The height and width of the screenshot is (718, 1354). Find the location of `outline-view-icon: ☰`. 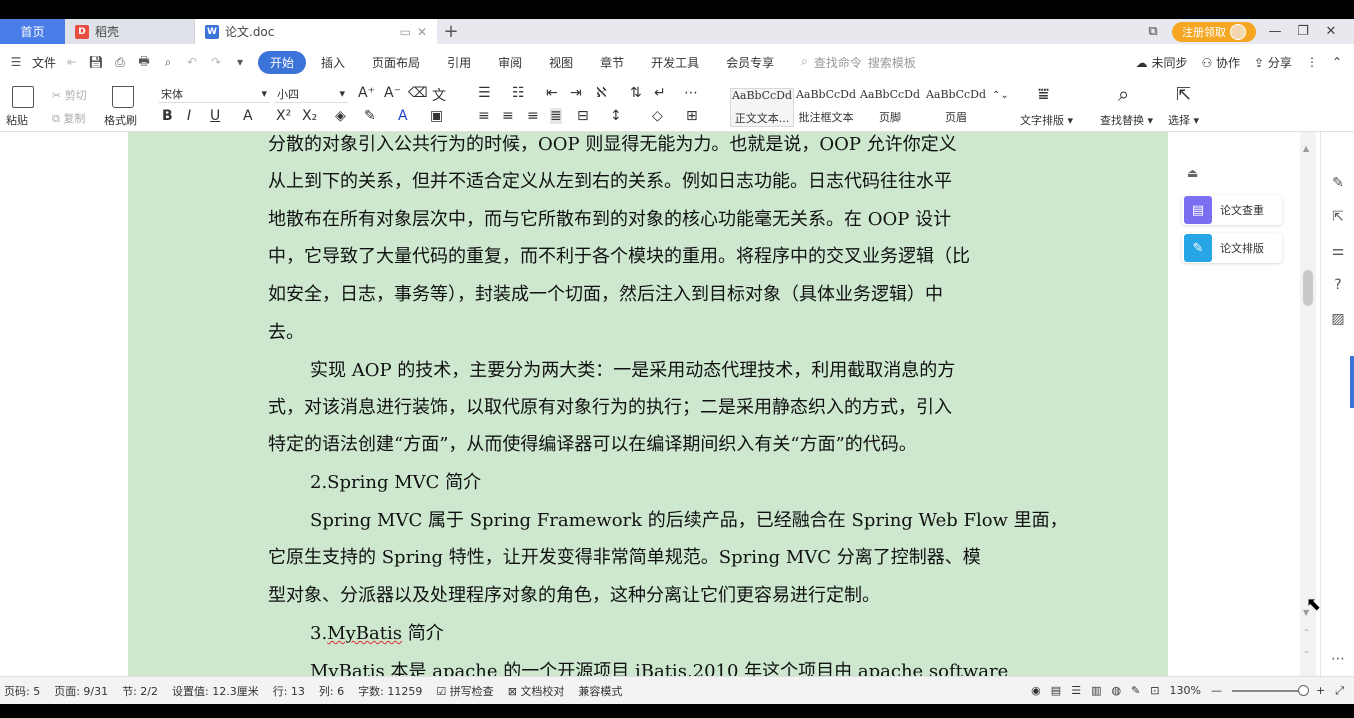

outline-view-icon: ☰ is located at coordinates (1076, 690).